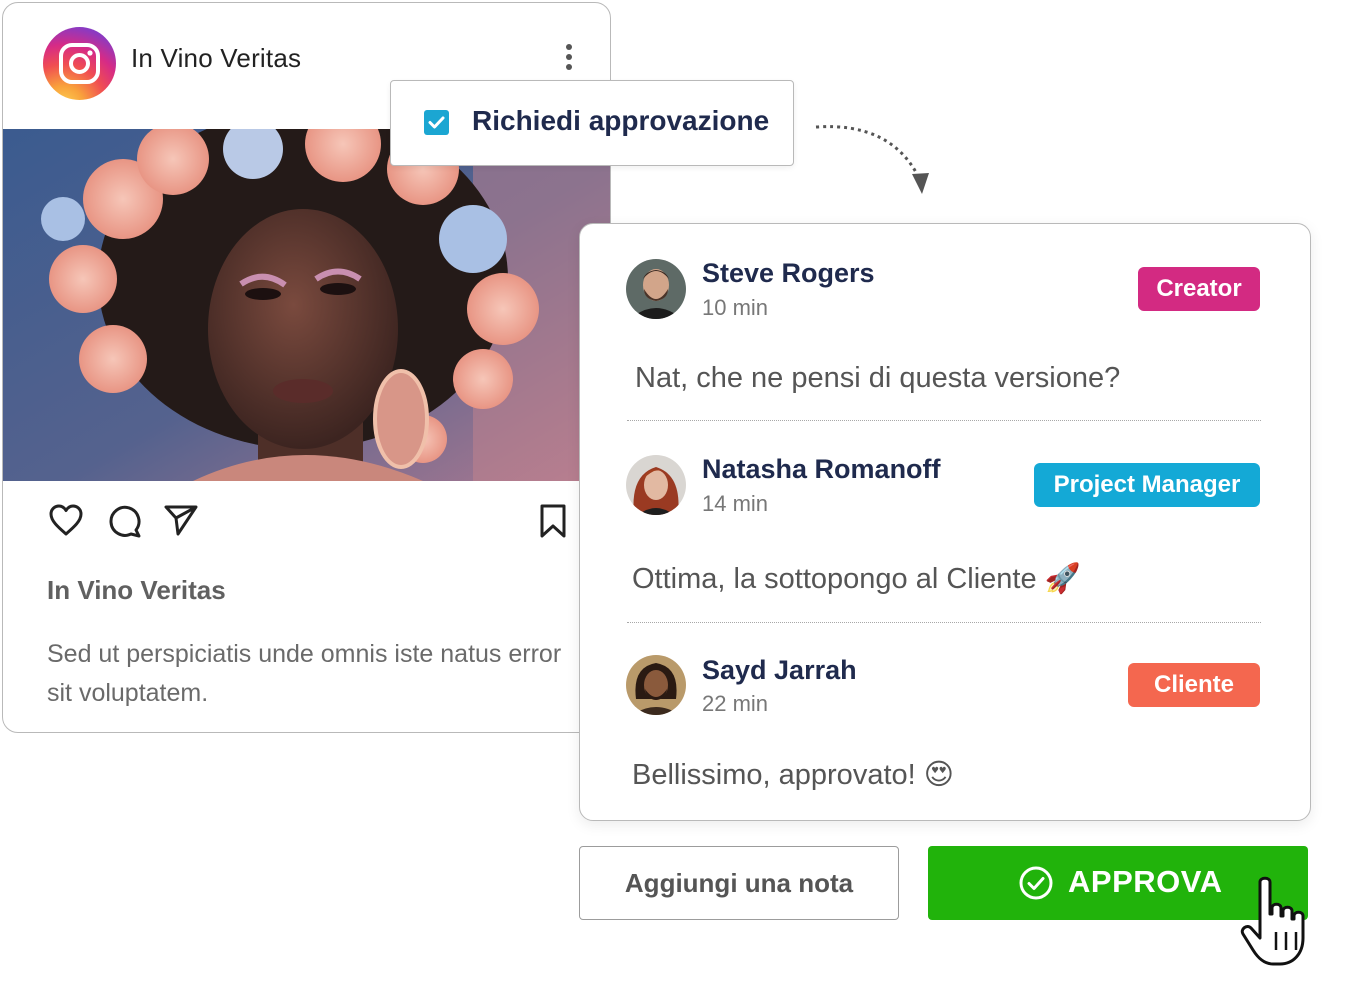 The width and height of the screenshot is (1354, 1000). Describe the element at coordinates (779, 670) in the screenshot. I see `comment-author: Sayd Jarrah` at that location.